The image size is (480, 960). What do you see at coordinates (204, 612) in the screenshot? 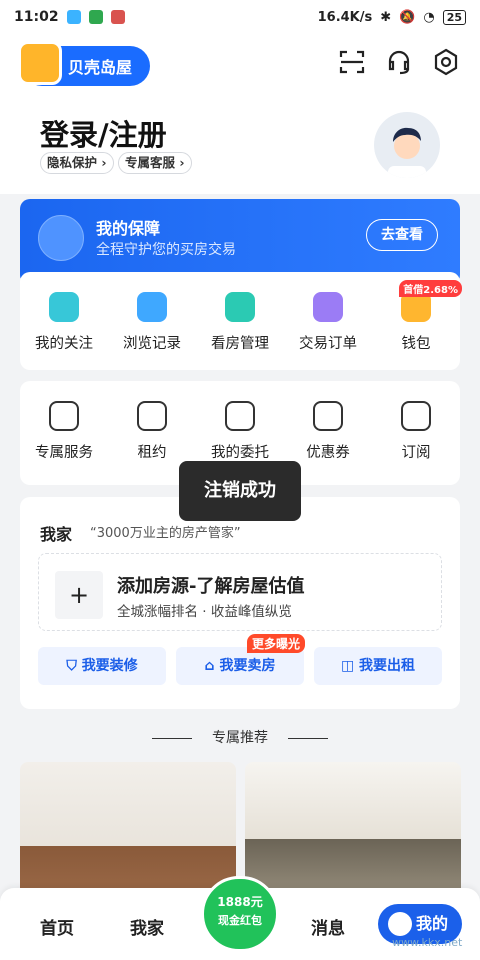
I see `add-property-subtitle: 全城涨幅排名 · 收益峰值纵览` at bounding box center [204, 612].